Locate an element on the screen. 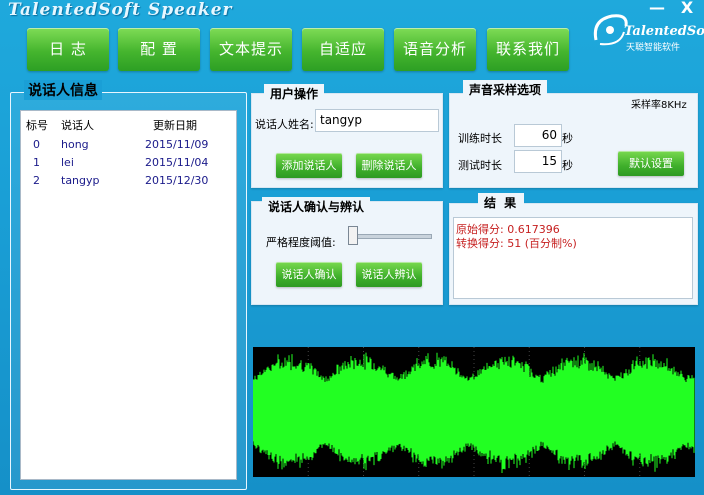 The image size is (704, 495). verify-panel is located at coordinates (347, 253).